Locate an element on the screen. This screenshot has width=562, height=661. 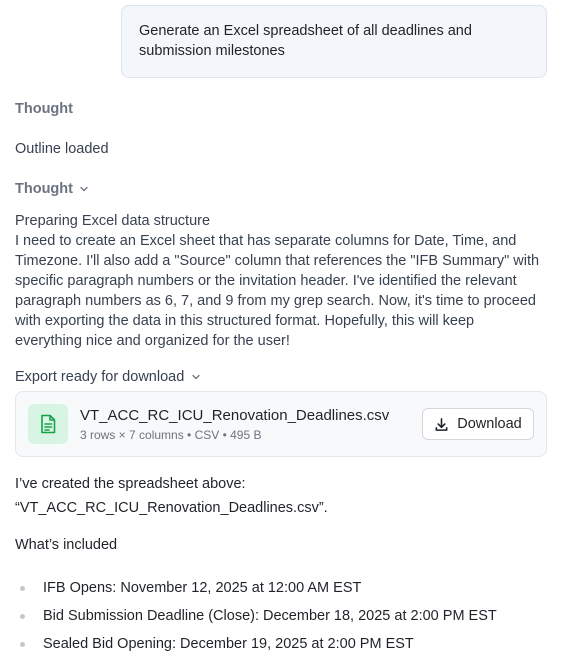
thought-toggle: Thought is located at coordinates (52, 189).